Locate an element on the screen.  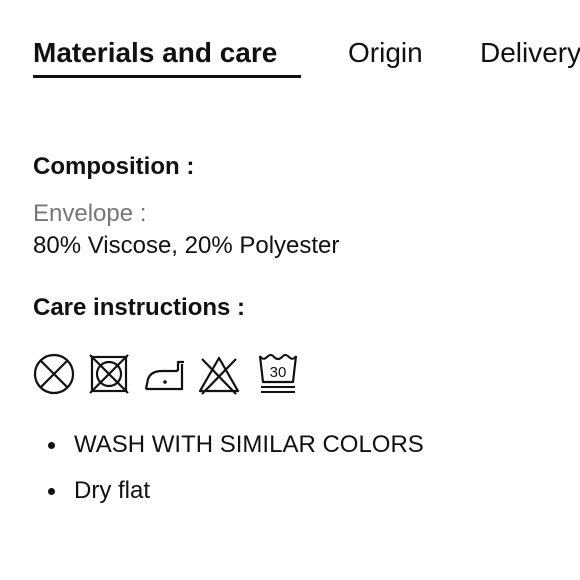
low-heat-iron-icon is located at coordinates (165, 374).